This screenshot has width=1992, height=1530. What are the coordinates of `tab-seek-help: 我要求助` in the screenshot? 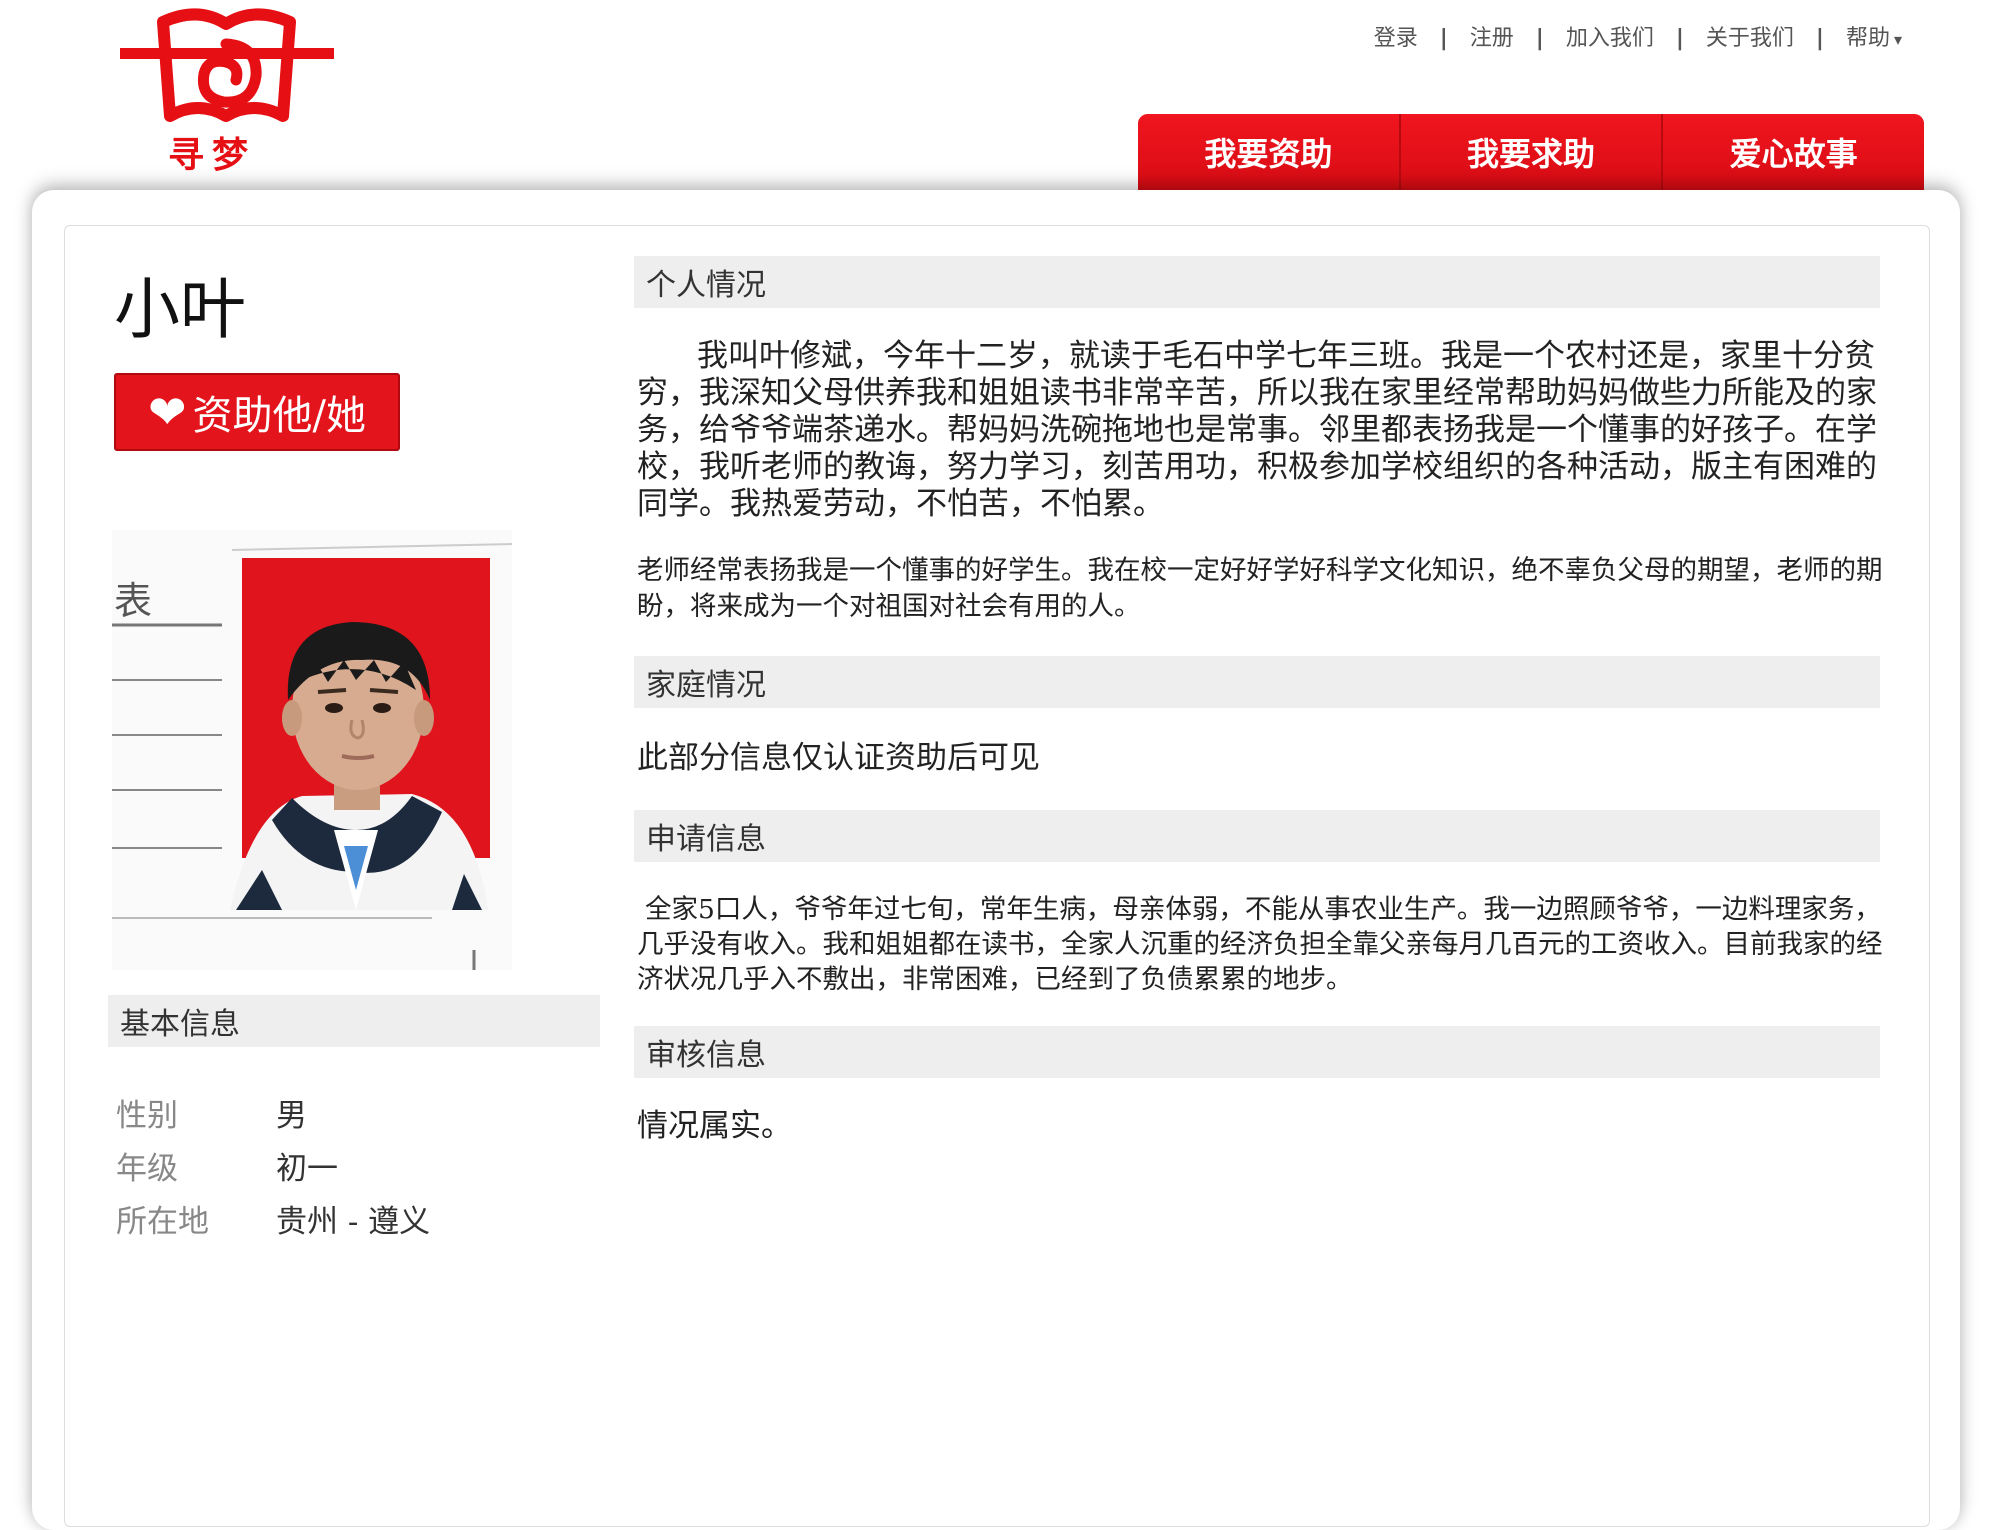 It's located at (1532, 152).